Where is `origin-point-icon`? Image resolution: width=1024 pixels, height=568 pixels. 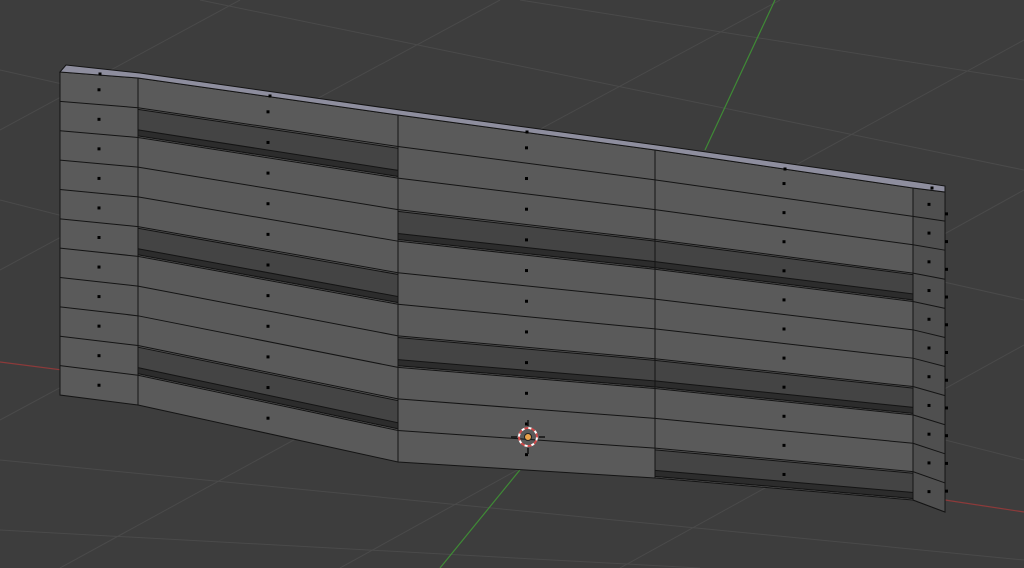 origin-point-icon is located at coordinates (528, 437).